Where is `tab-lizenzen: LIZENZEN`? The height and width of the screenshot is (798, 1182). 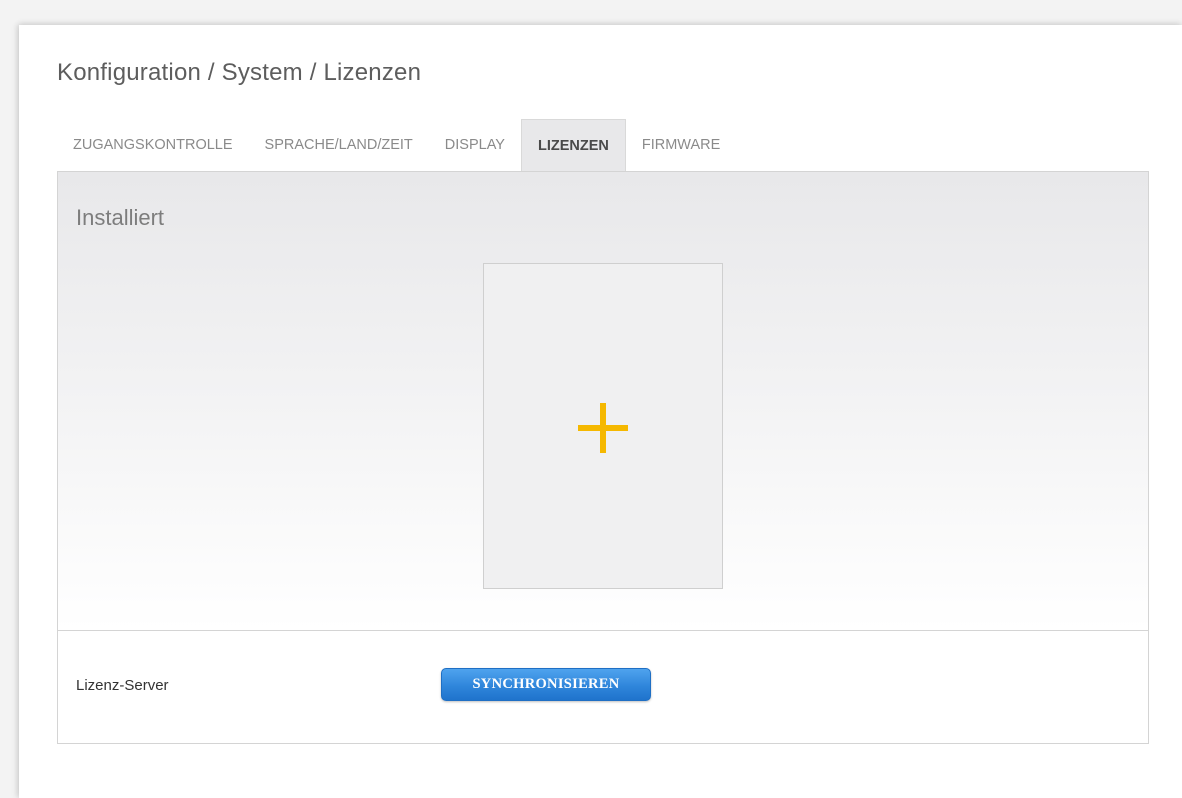
tab-lizenzen: LIZENZEN is located at coordinates (573, 145).